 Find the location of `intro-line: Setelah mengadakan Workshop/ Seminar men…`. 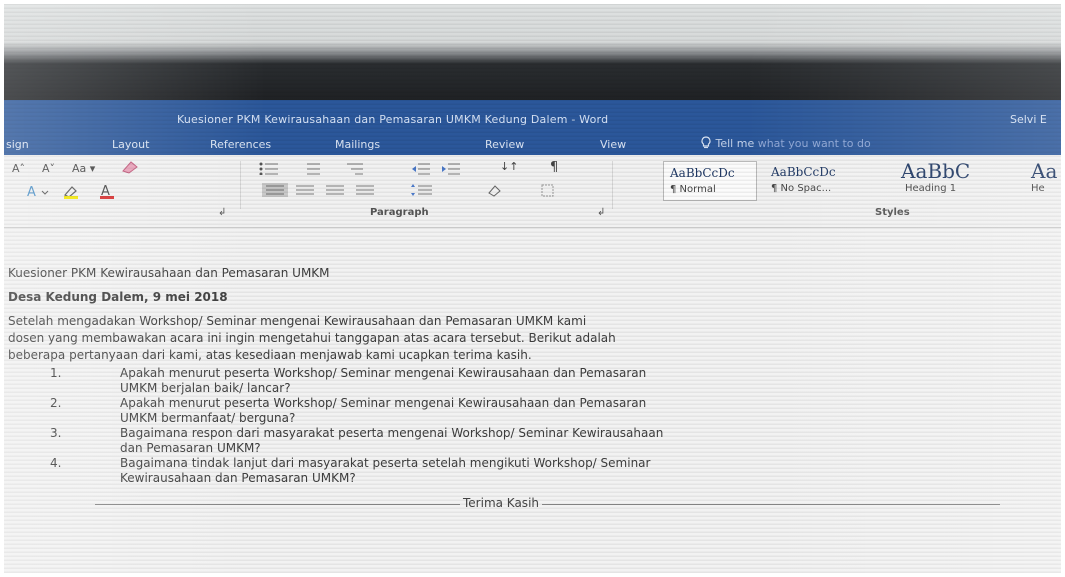

intro-line: Setelah mengadakan Workshop/ Seminar men… is located at coordinates (297, 321).